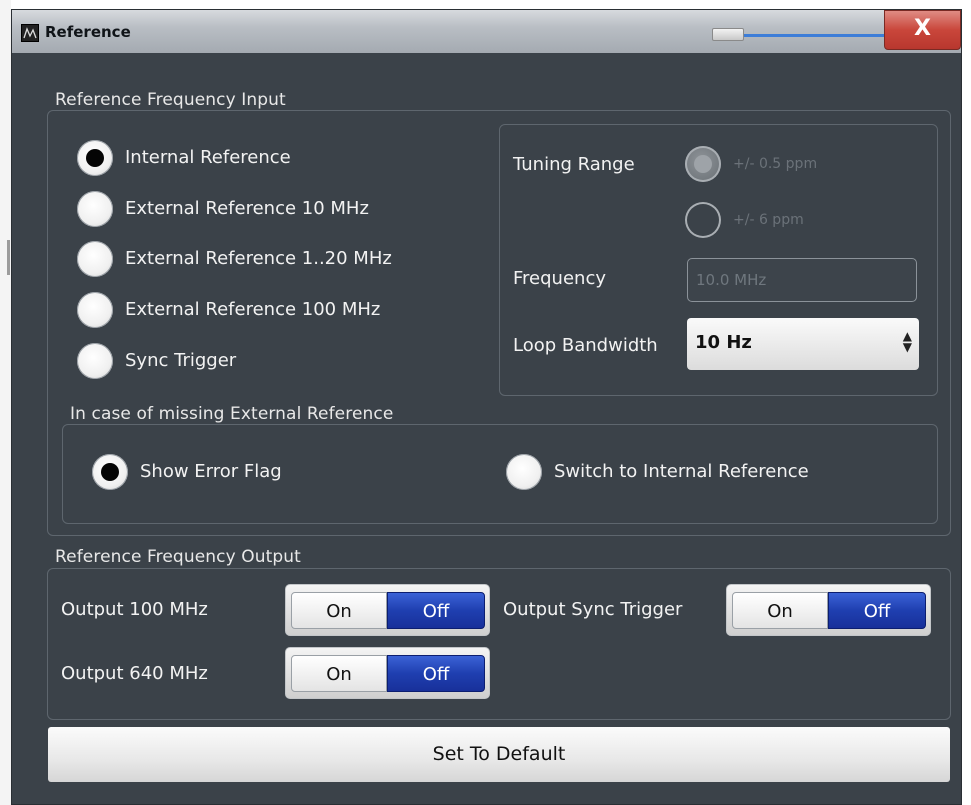 This screenshot has width=971, height=805. What do you see at coordinates (723, 342) in the screenshot?
I see `loop-bandwidth-value: 10 Hz` at bounding box center [723, 342].